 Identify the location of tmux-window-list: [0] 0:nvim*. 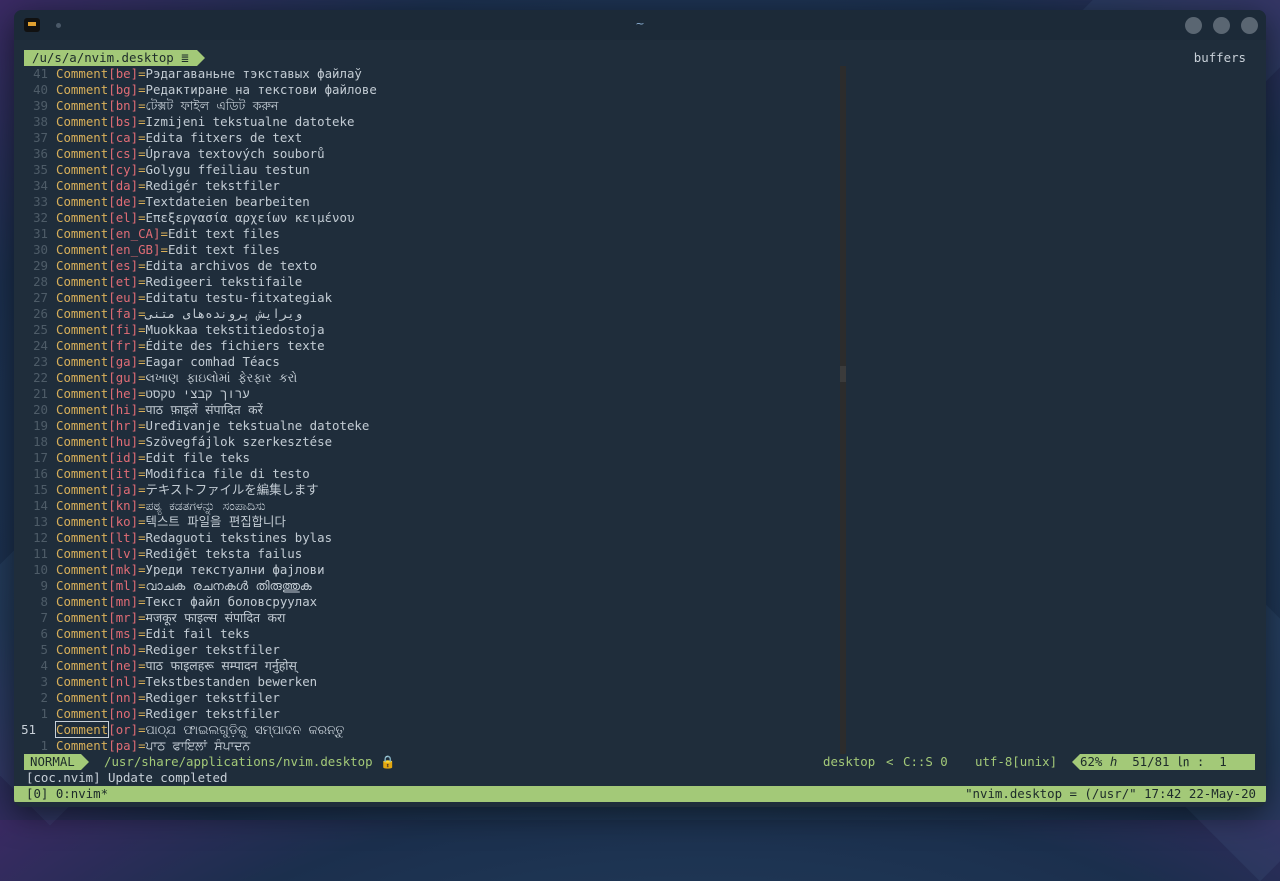
(67, 794).